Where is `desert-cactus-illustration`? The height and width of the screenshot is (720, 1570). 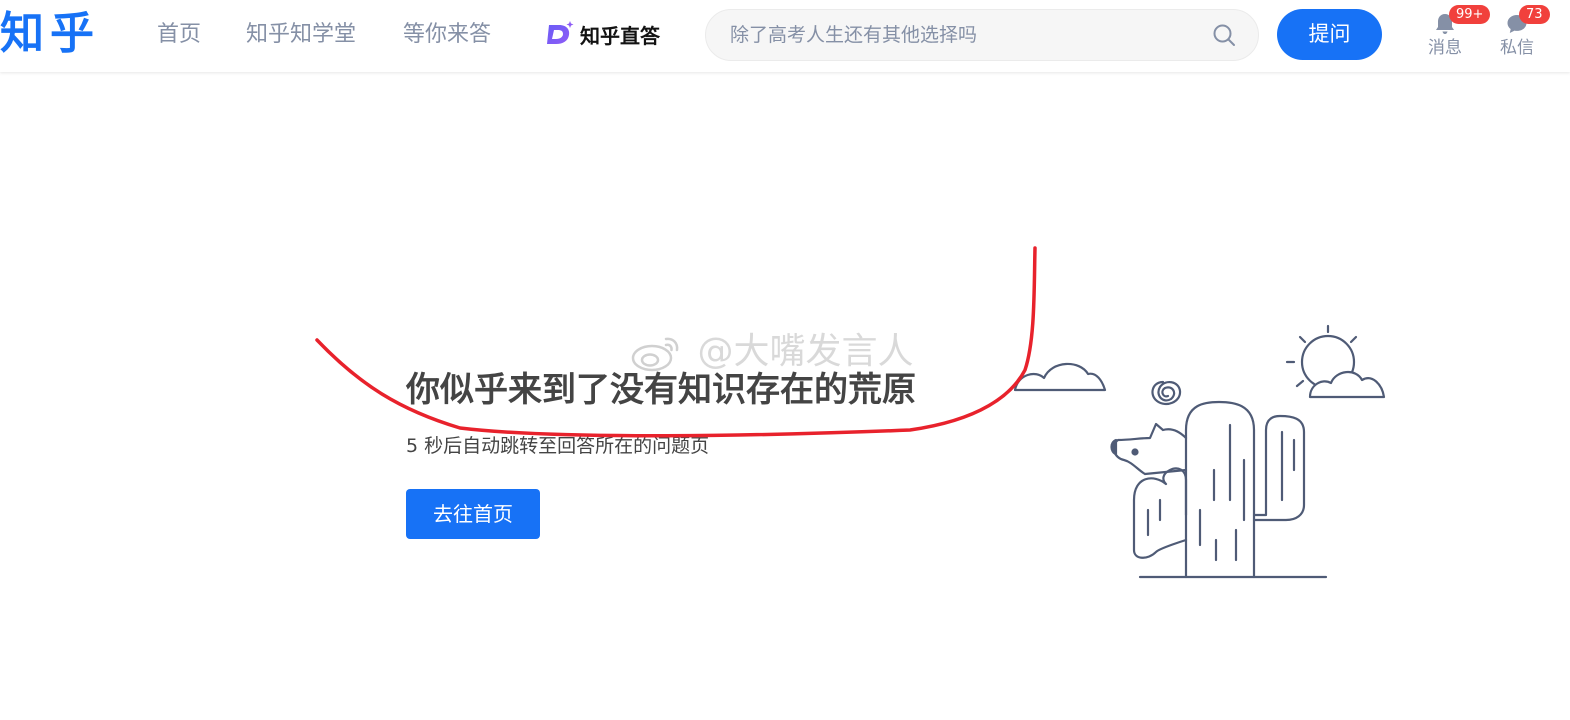
desert-cactus-illustration is located at coordinates (1199, 451).